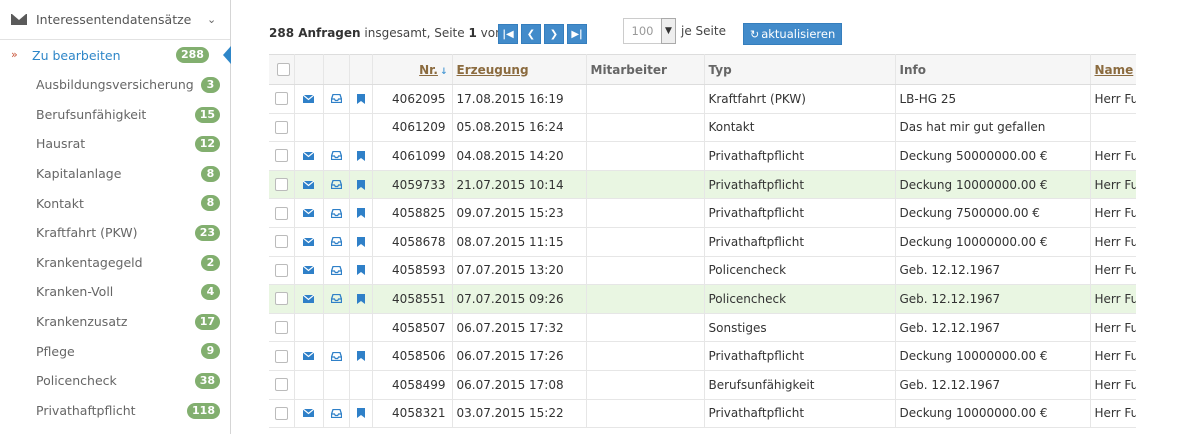  I want to click on sidebar-item: Kranken-Voll 4, so click(115, 292).